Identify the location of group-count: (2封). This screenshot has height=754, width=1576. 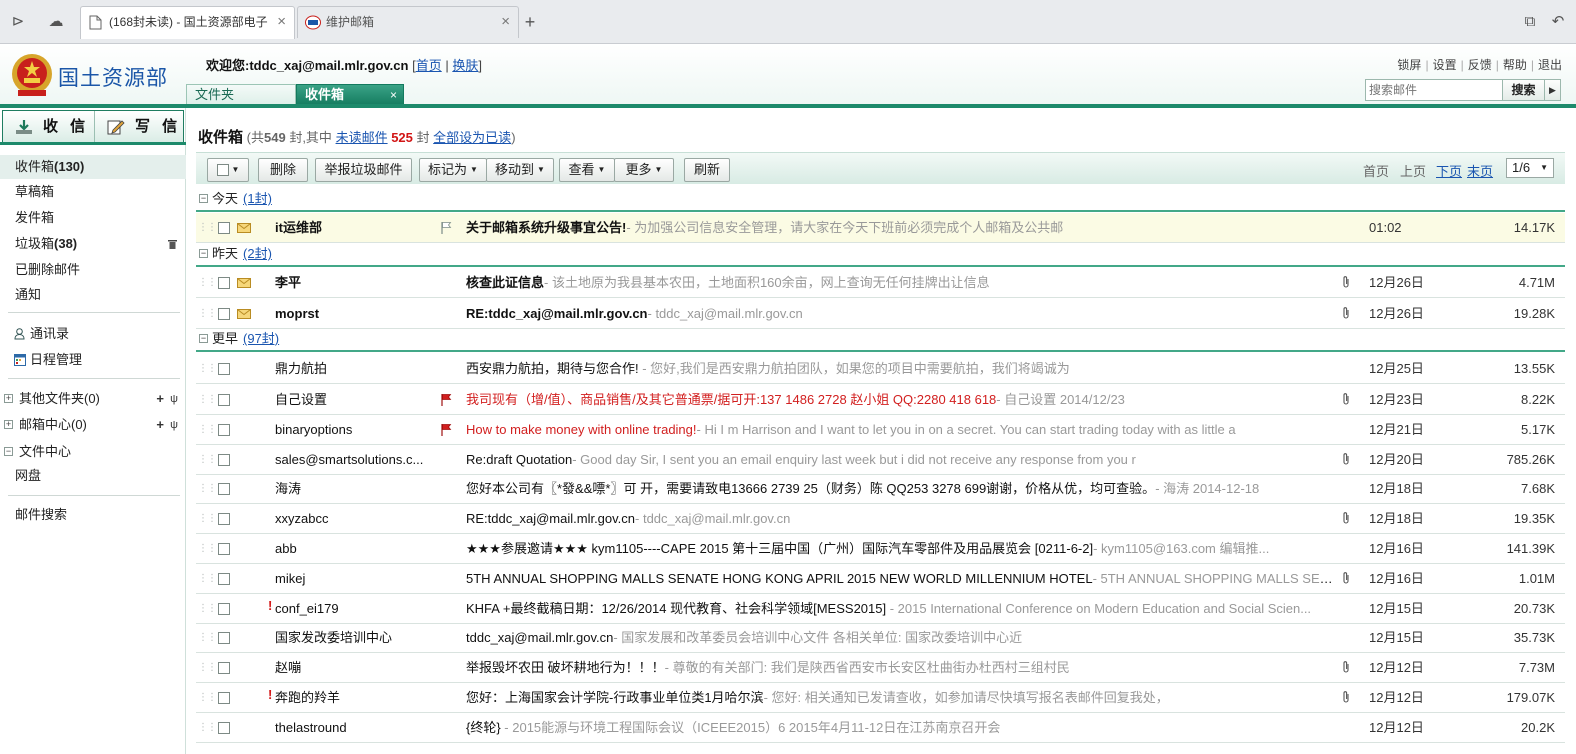
(257, 253).